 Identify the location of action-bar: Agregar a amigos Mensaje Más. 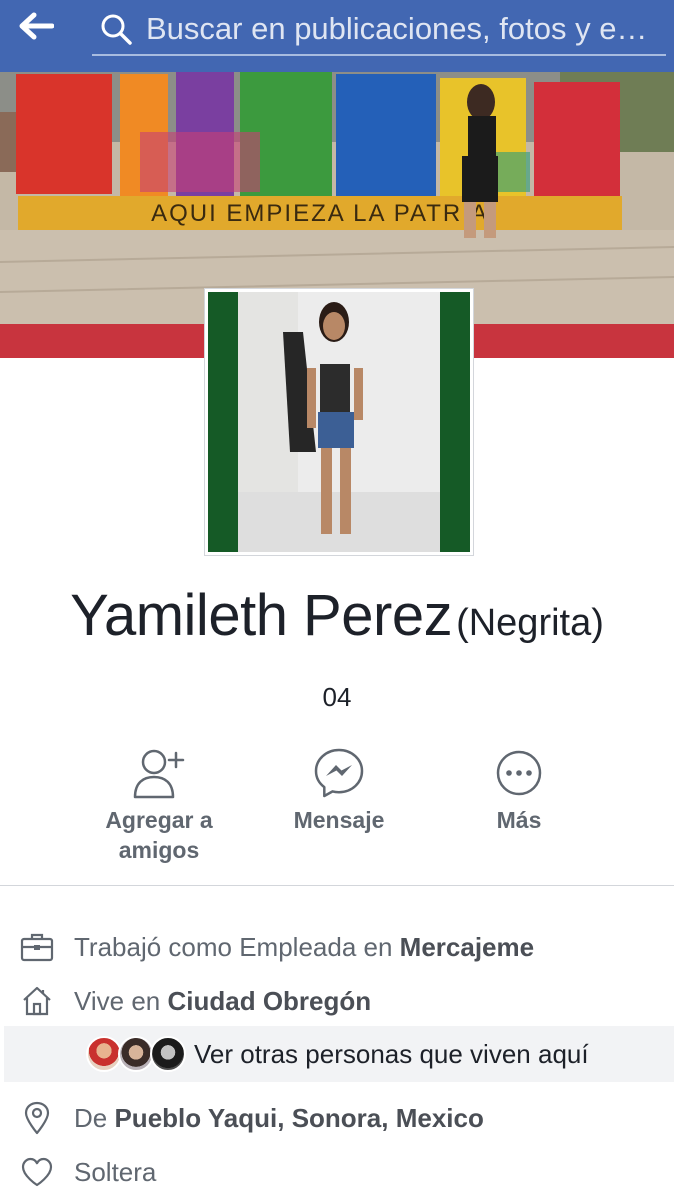
(337, 807).